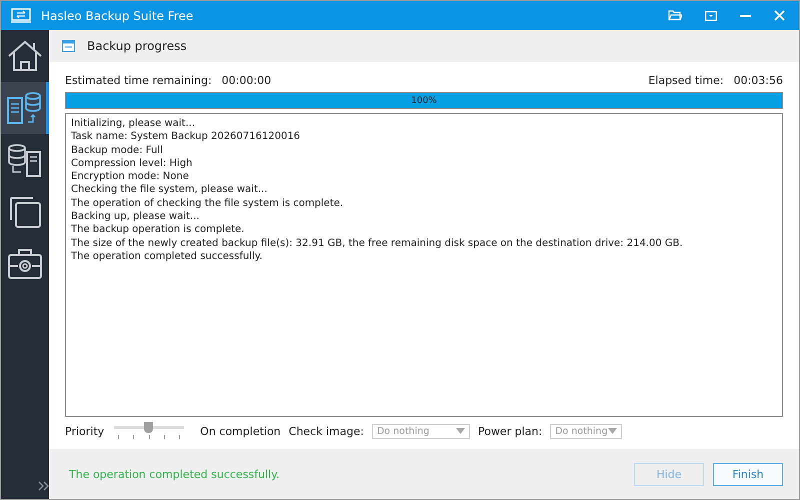 The image size is (800, 500). What do you see at coordinates (240, 431) in the screenshot?
I see `on-completion-label: On completion` at bounding box center [240, 431].